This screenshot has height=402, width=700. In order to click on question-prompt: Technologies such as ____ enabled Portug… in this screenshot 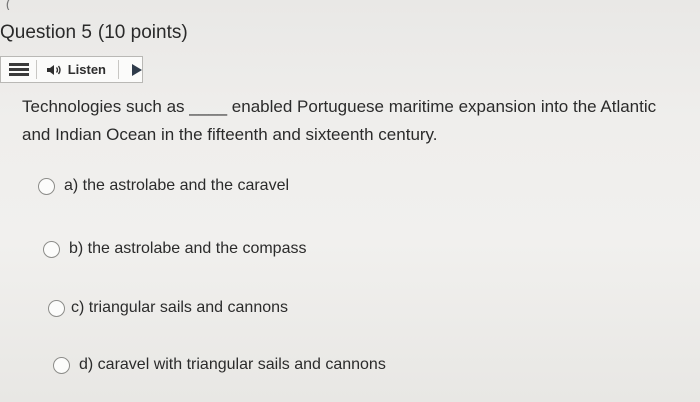, I will do `click(357, 121)`.